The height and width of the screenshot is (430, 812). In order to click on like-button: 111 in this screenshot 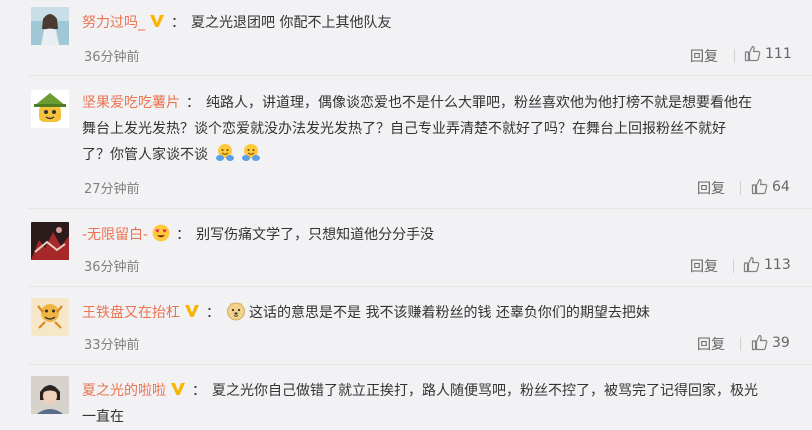, I will do `click(768, 53)`.